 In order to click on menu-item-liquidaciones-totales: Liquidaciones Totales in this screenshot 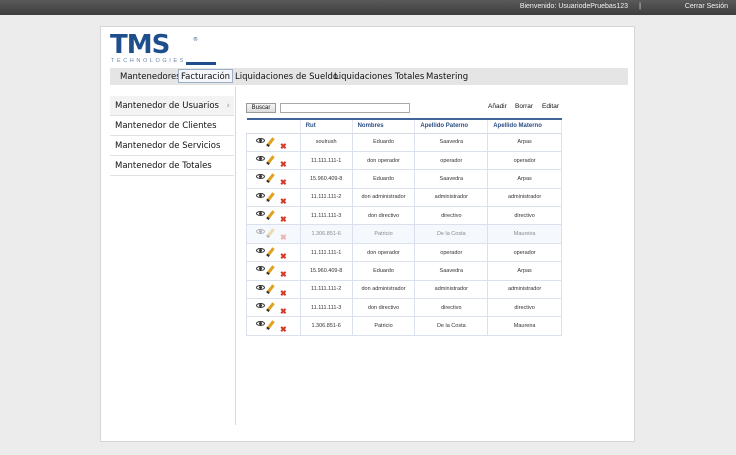, I will do `click(379, 77)`.